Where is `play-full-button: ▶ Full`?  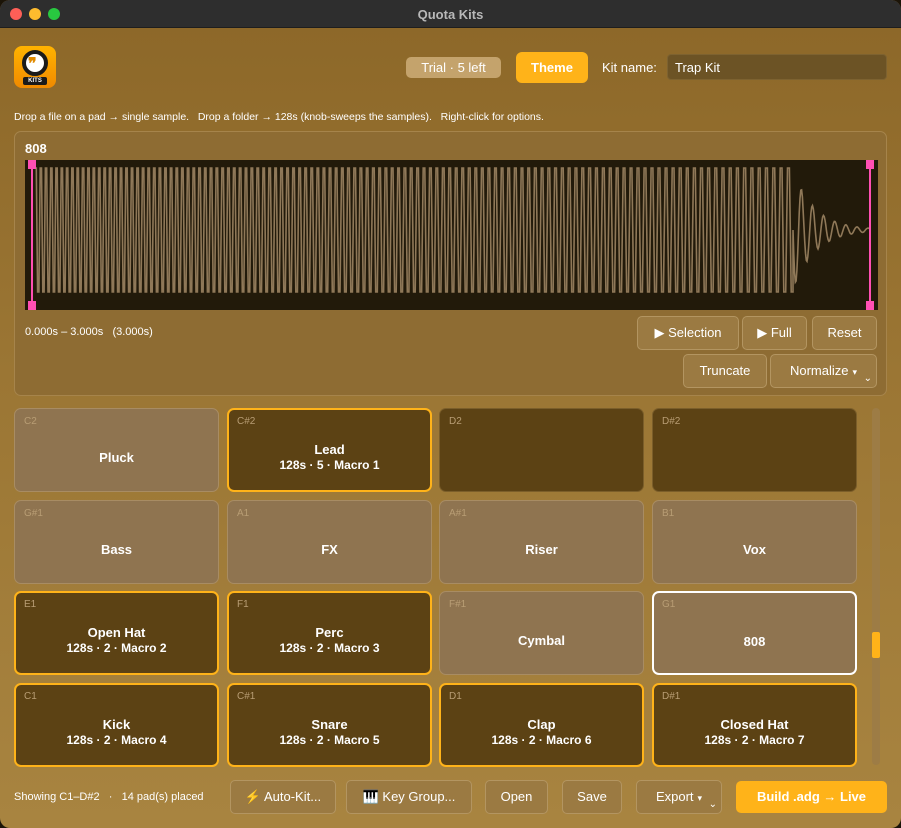
play-full-button: ▶ Full is located at coordinates (774, 333).